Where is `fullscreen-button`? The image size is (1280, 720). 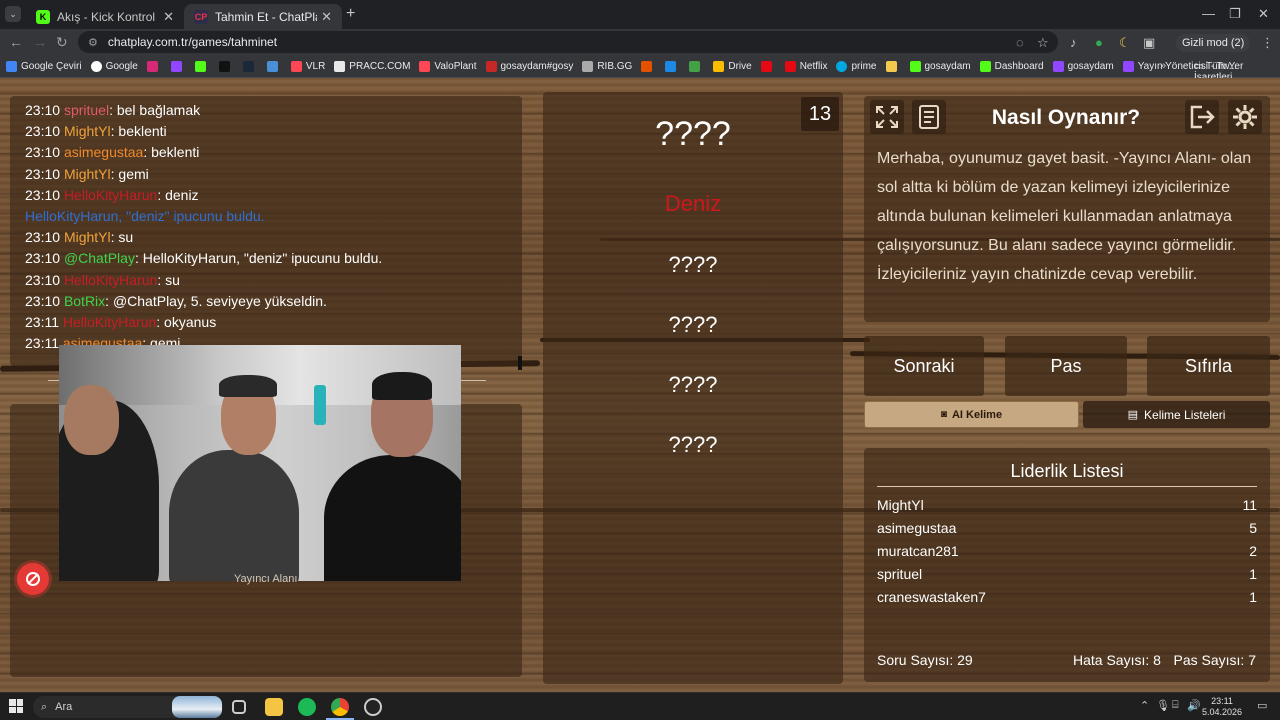 fullscreen-button is located at coordinates (887, 117).